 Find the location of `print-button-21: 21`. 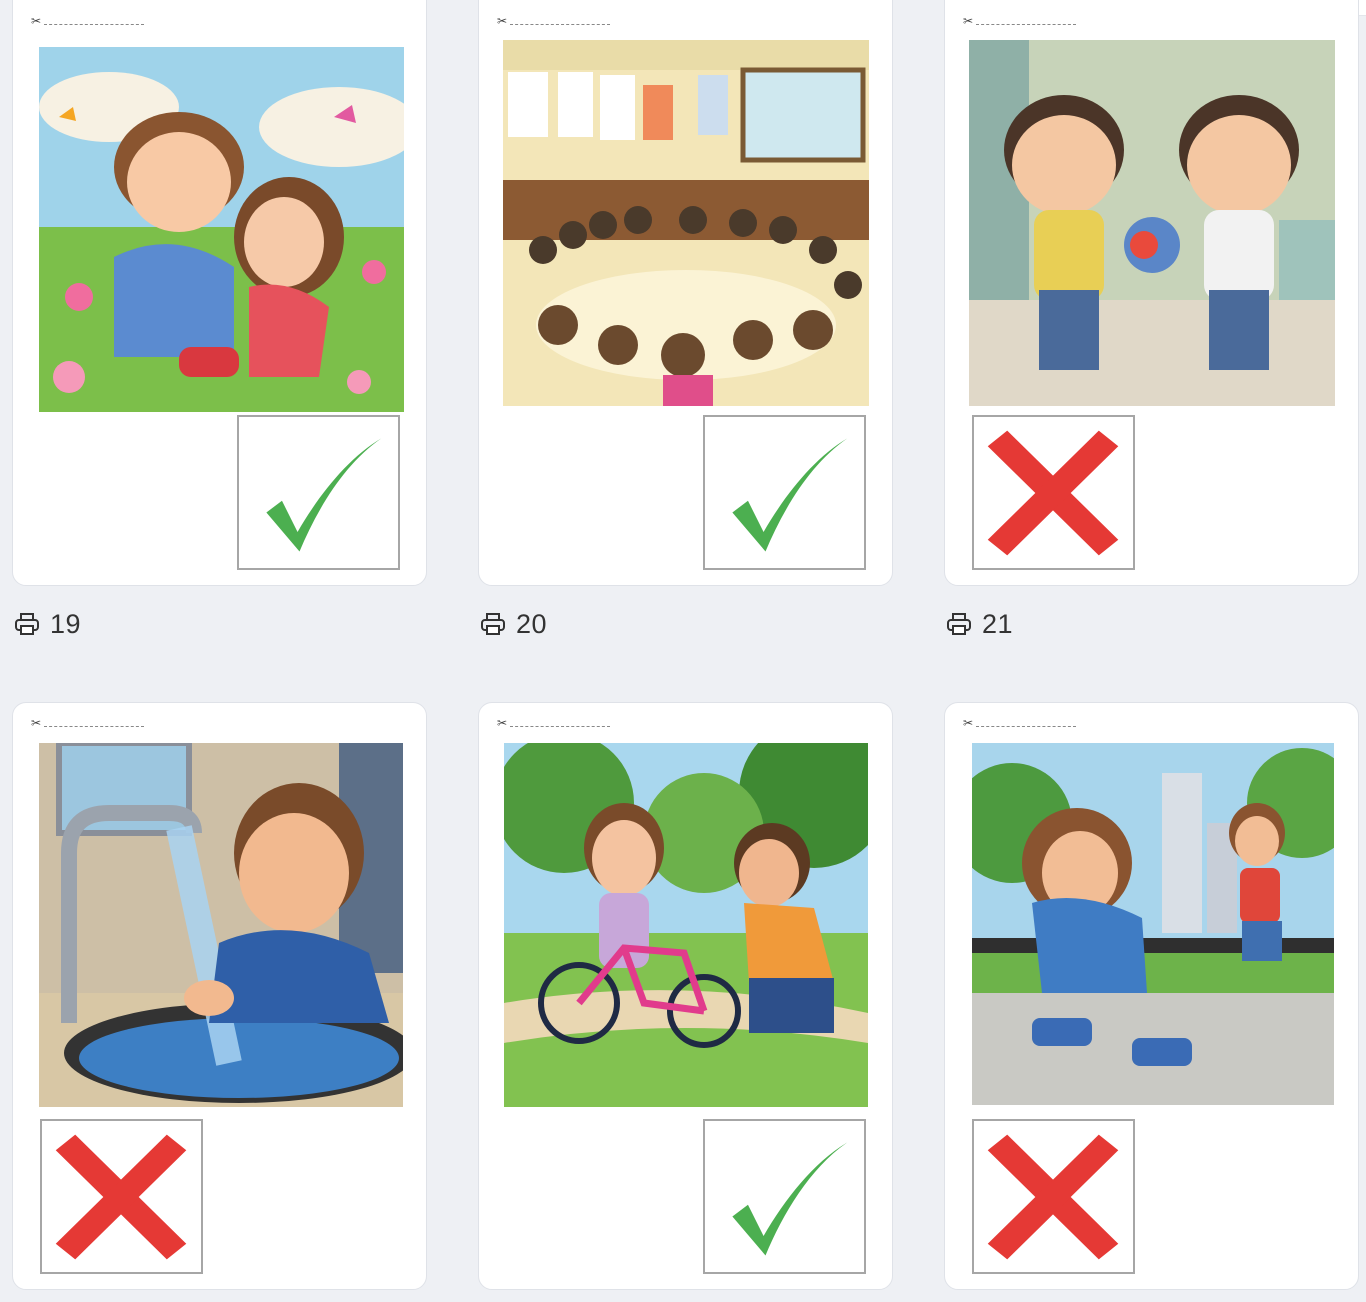

print-button-21: 21 is located at coordinates (979, 624).